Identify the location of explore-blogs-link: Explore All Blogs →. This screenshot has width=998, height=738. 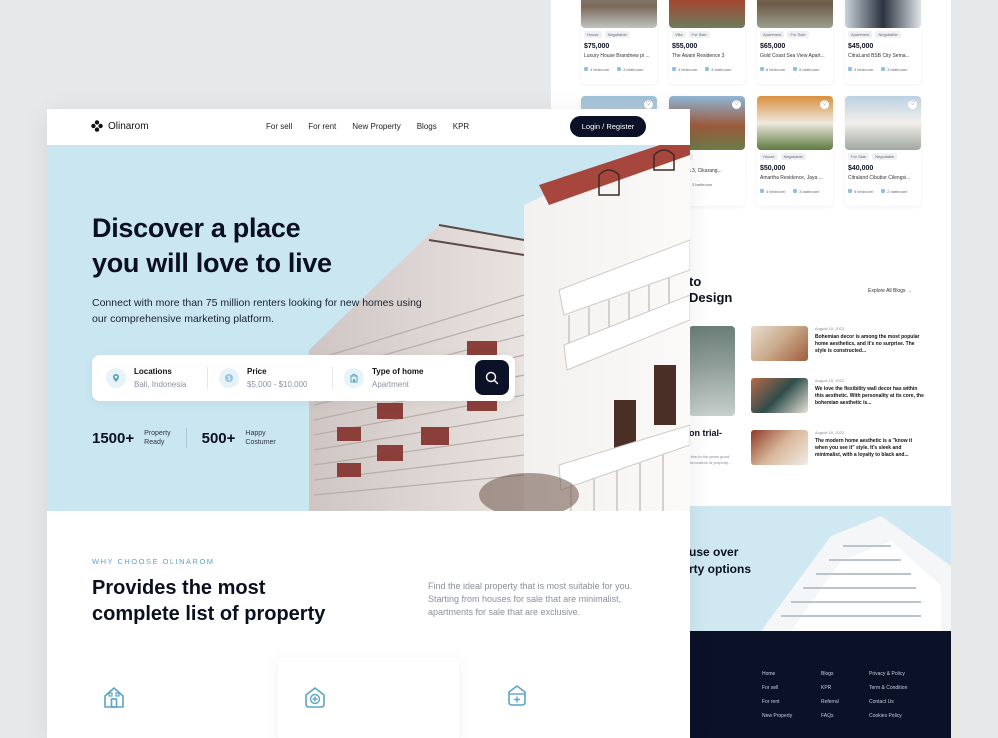
(890, 291).